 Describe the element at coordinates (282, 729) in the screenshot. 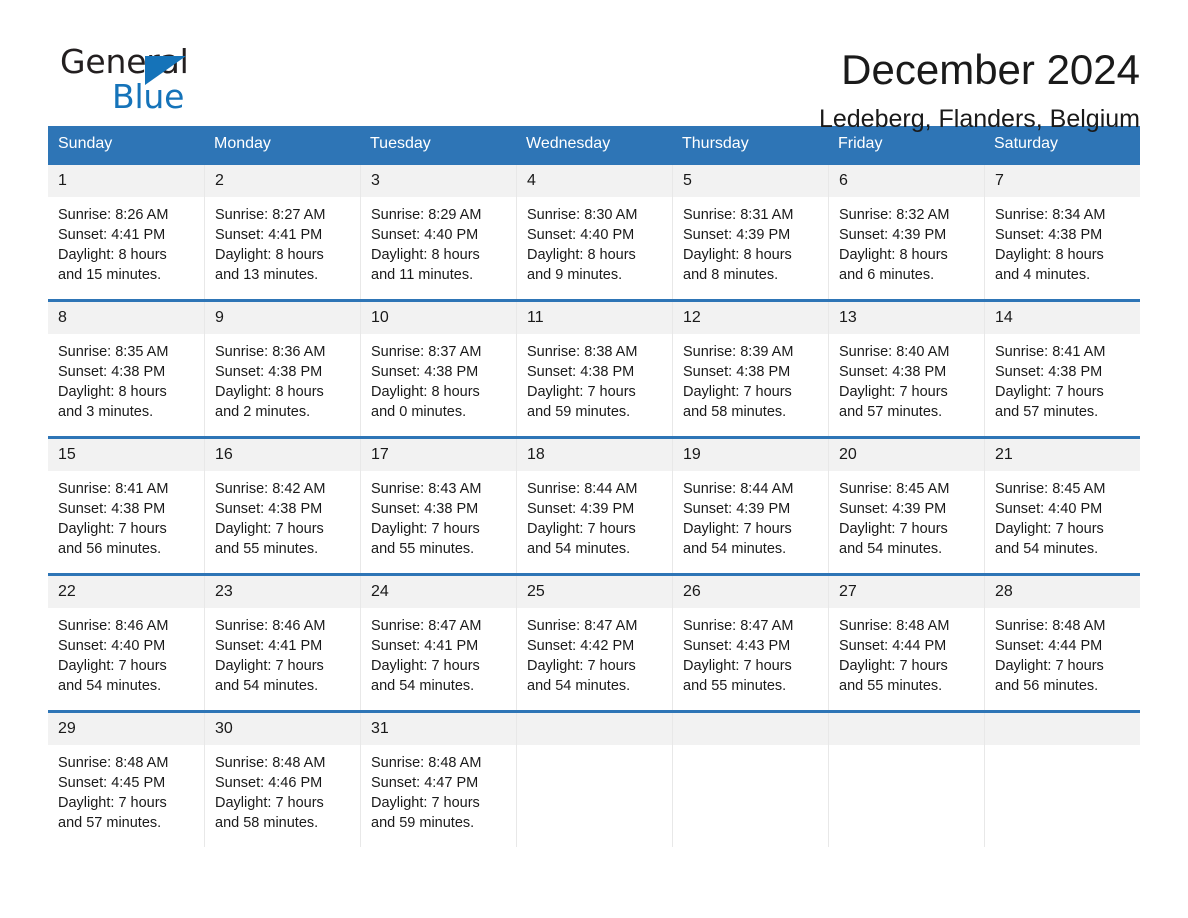

I see `day-number: 30` at that location.